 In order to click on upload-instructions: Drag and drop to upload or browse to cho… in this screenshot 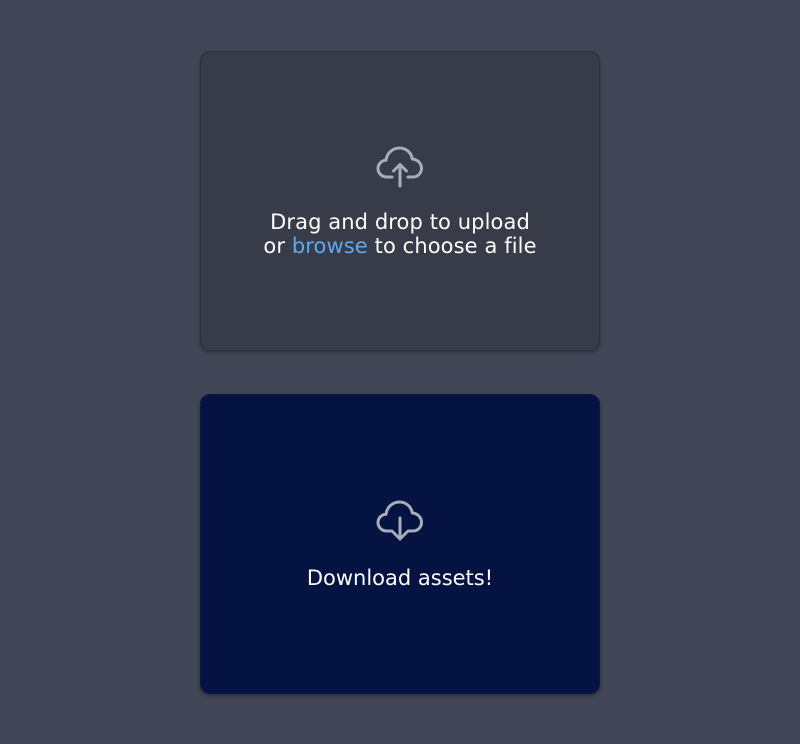, I will do `click(399, 234)`.